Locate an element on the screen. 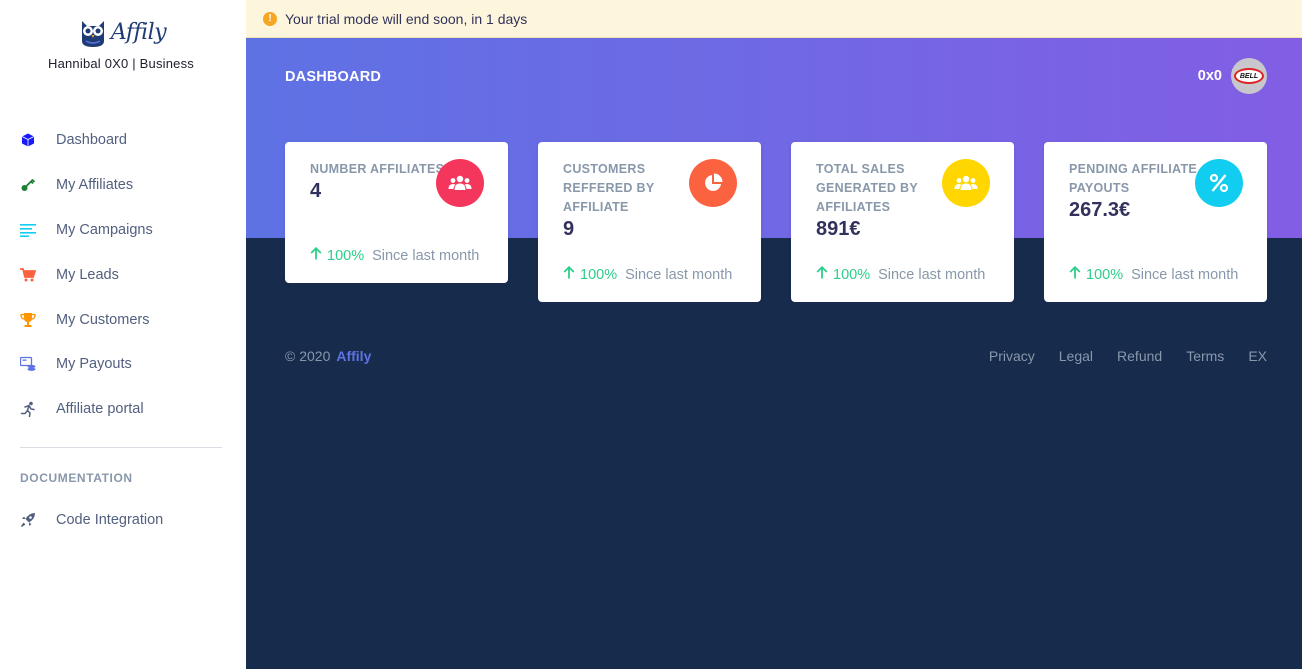 This screenshot has width=1302, height=669. page-title: DASHBOARD is located at coordinates (333, 77).